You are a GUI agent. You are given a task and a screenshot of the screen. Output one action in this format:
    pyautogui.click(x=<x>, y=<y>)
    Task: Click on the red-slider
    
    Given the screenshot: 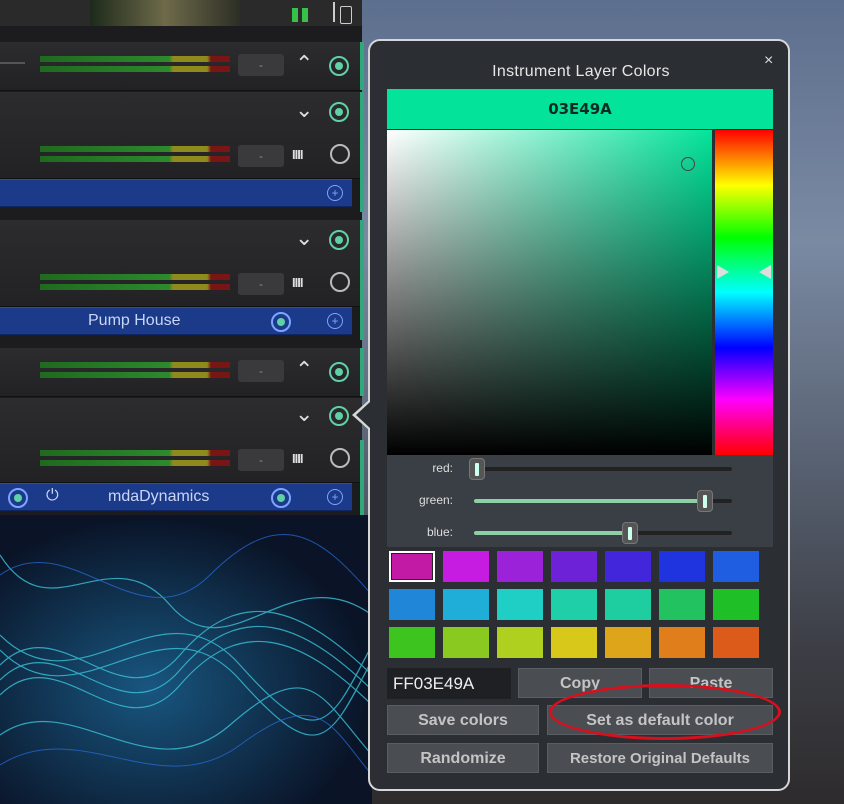 What is the action you would take?
    pyautogui.click(x=600, y=469)
    